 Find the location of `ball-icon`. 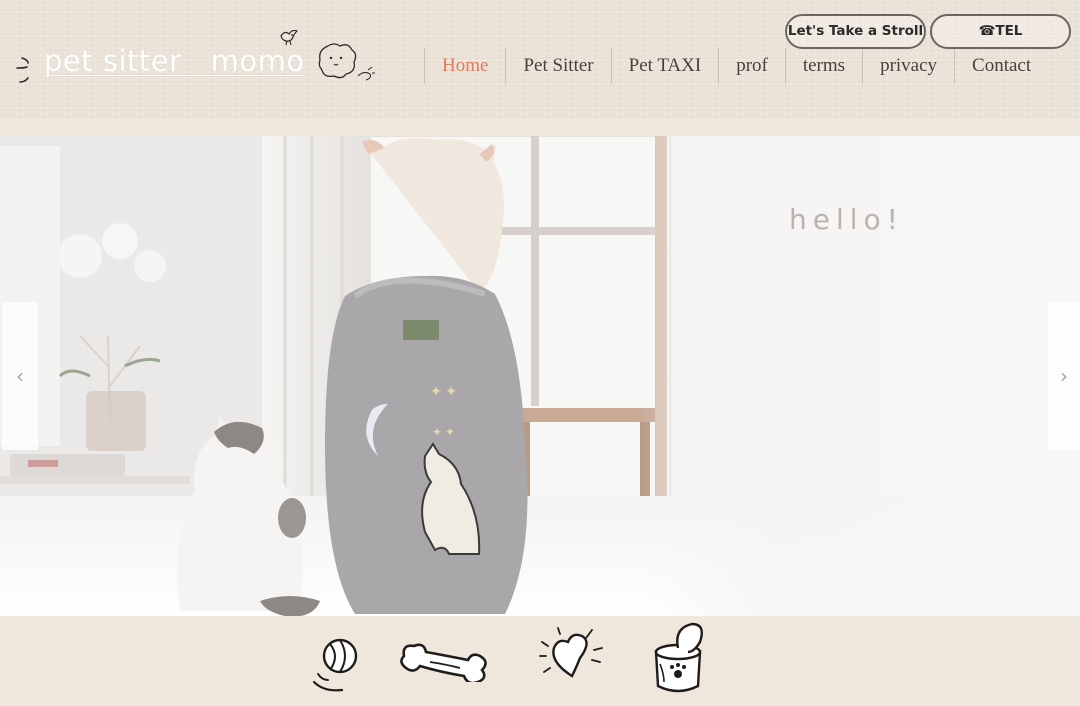

ball-icon is located at coordinates (335, 665).